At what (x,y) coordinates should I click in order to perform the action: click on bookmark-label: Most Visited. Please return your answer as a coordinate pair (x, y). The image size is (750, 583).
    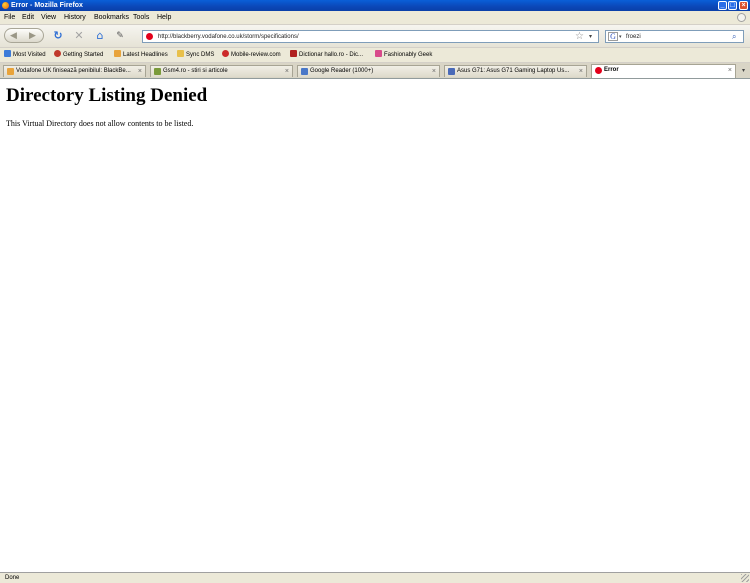
    Looking at the image, I should click on (29, 55).